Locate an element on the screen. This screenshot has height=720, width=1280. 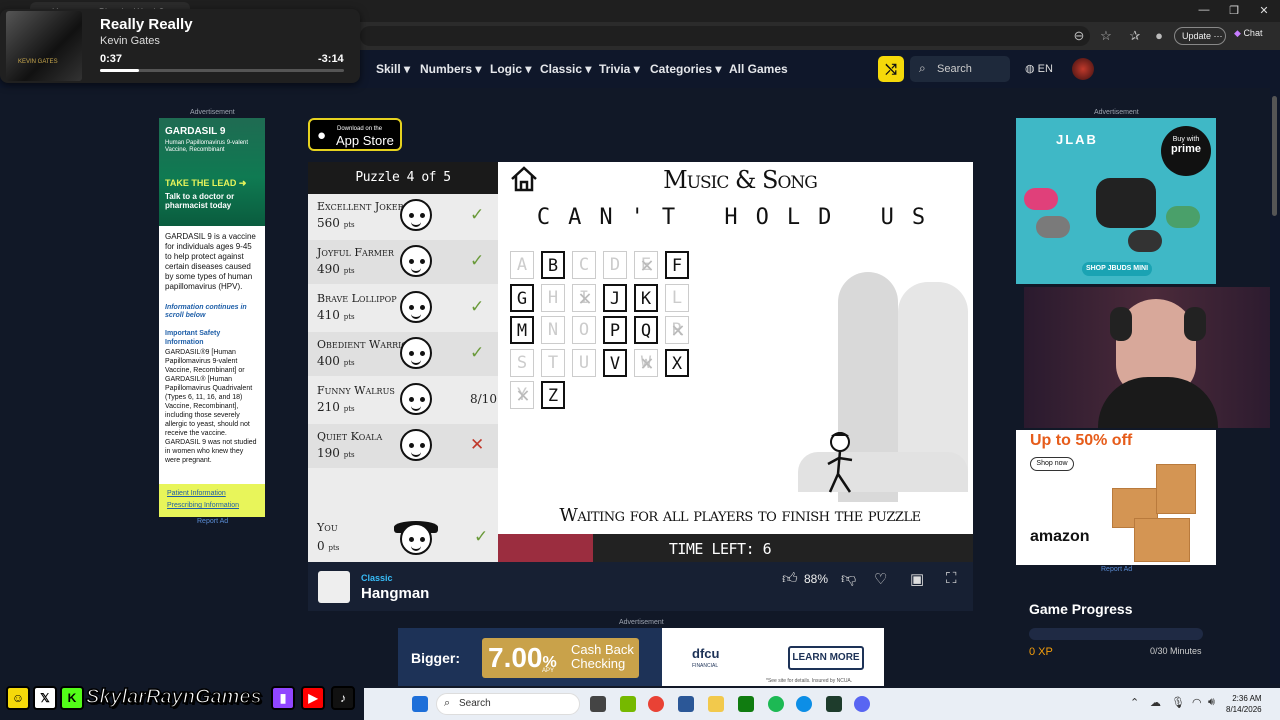
profile-icon: ● is located at coordinates (1159, 35).